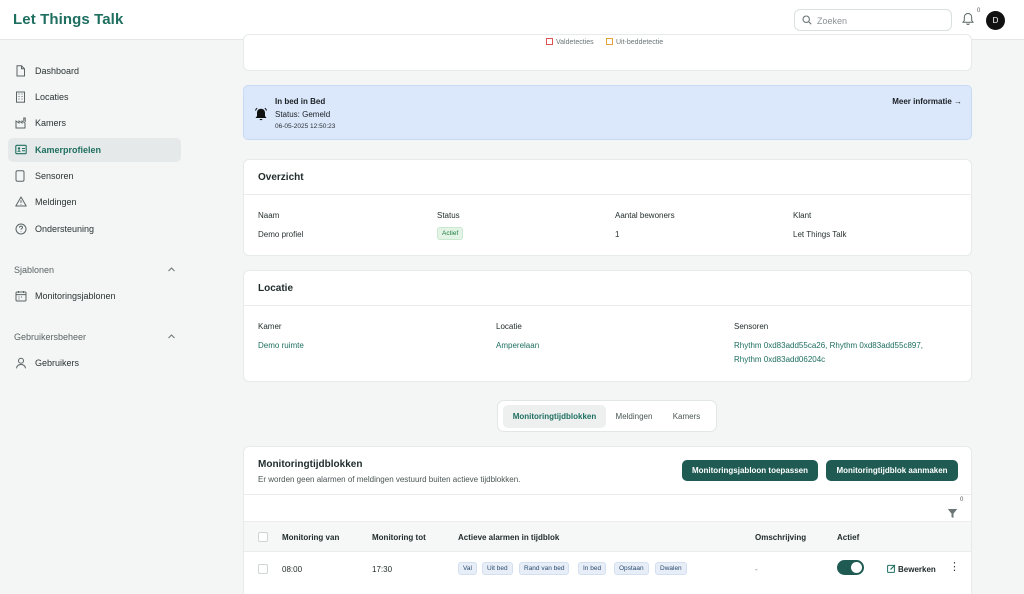 The image size is (1024, 594). I want to click on user-icon, so click(21, 363).